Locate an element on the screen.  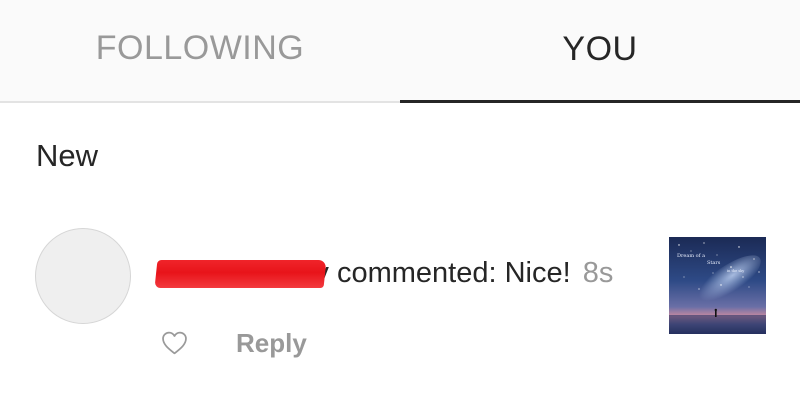
username-redaction is located at coordinates (240, 274).